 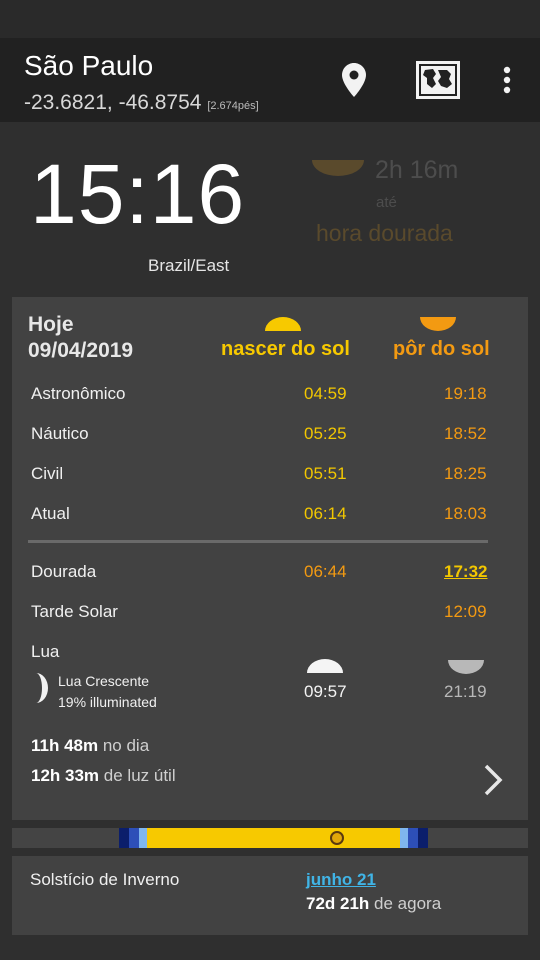 I want to click on timezone-label: Brazil/East, so click(x=188, y=266).